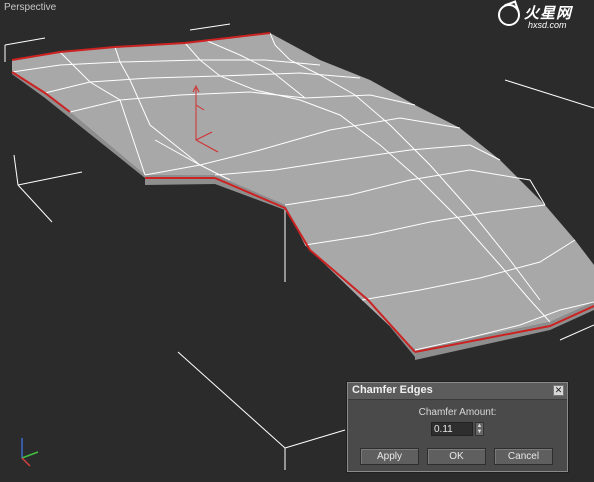 The width and height of the screenshot is (594, 482). Describe the element at coordinates (509, 15) in the screenshot. I see `logo-icon` at that location.